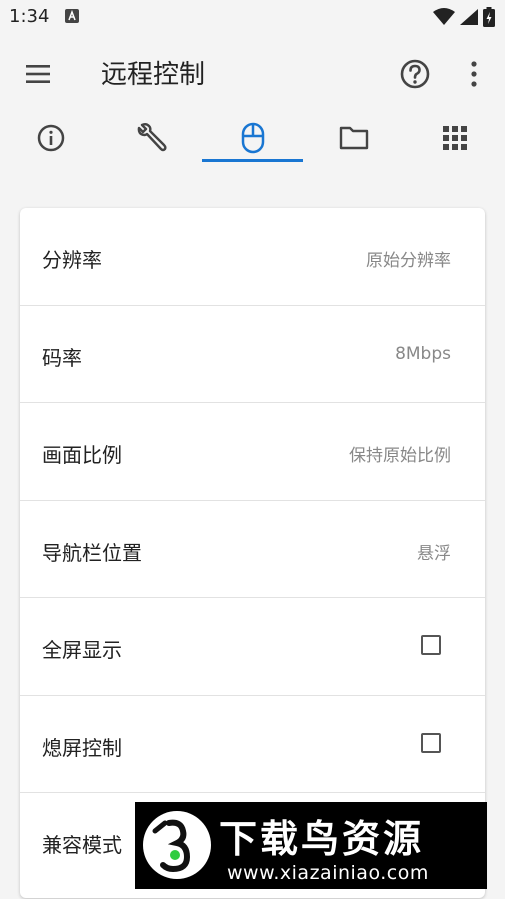  I want to click on folder-icon, so click(353, 138).